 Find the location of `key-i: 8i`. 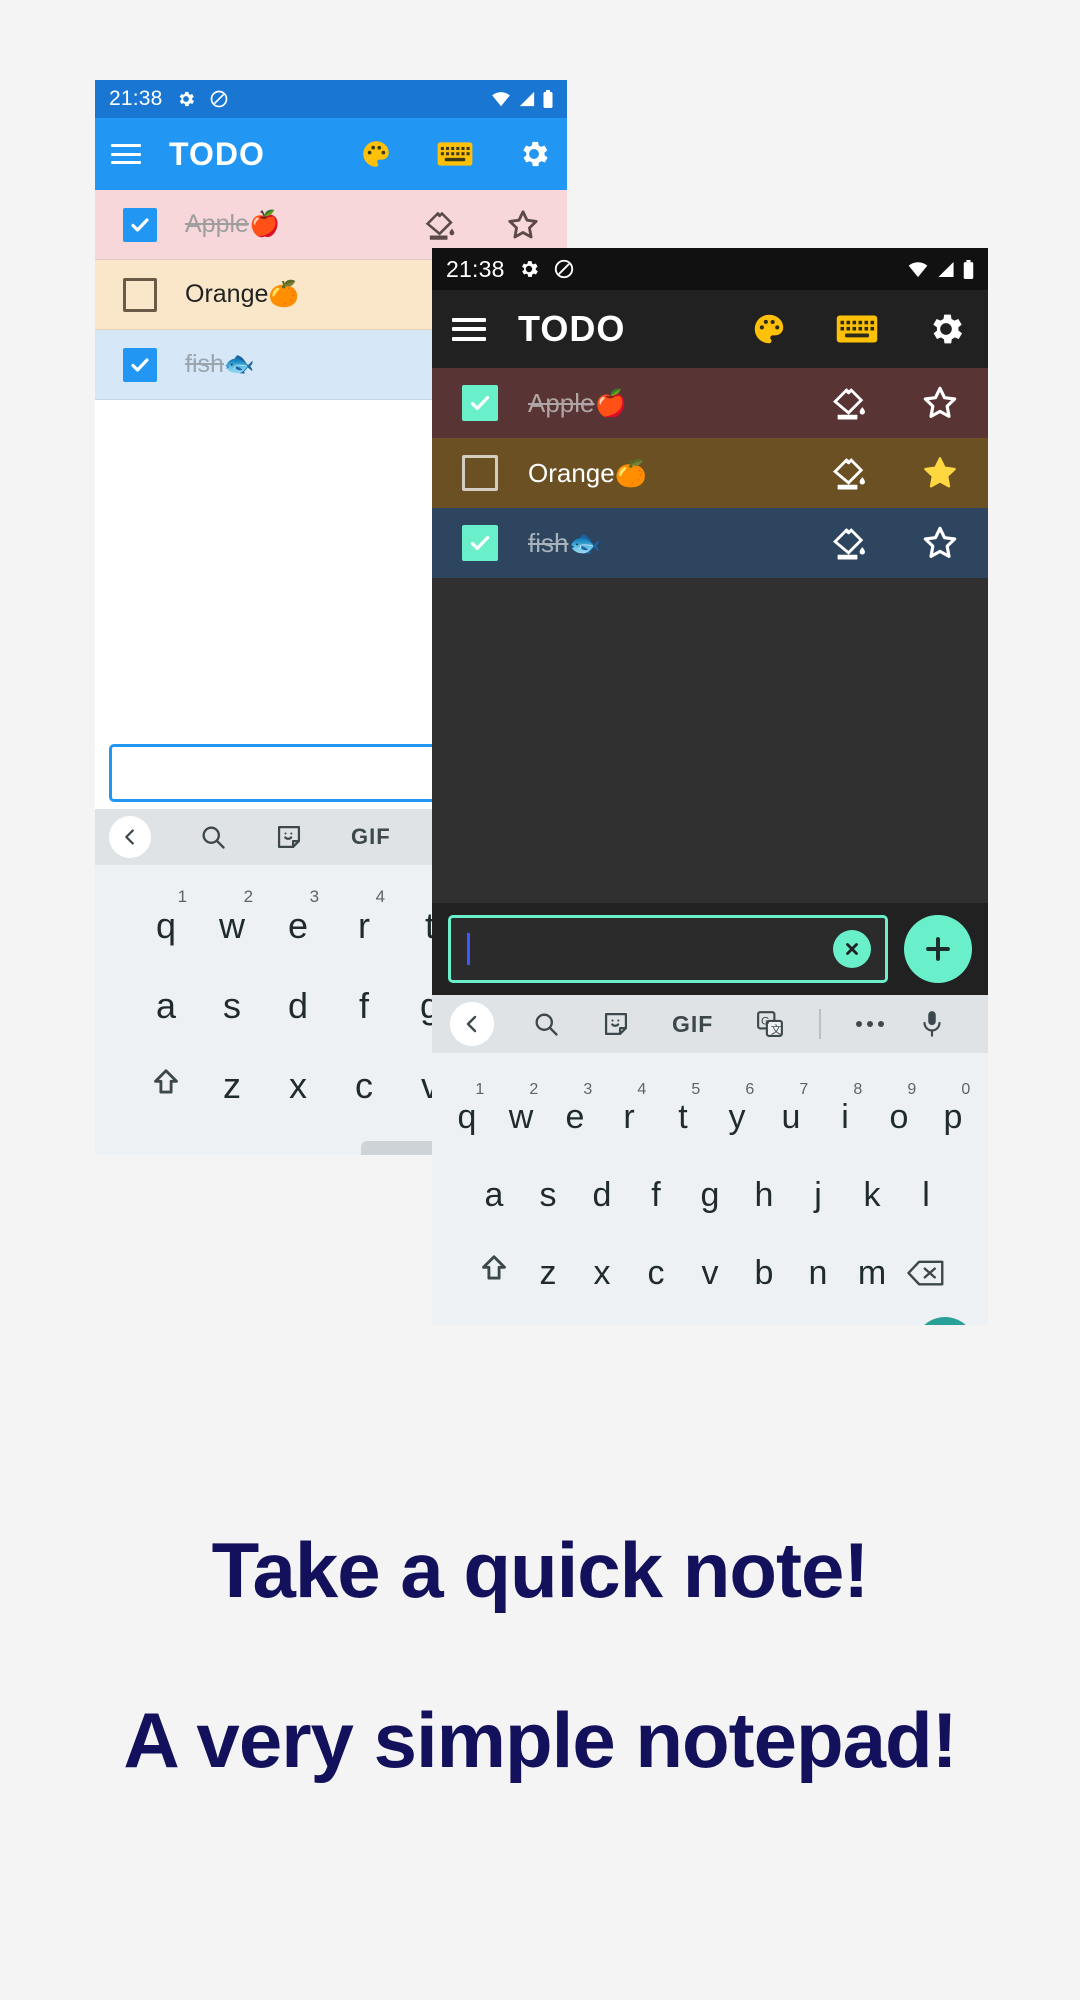

key-i: 8i is located at coordinates (845, 1109).